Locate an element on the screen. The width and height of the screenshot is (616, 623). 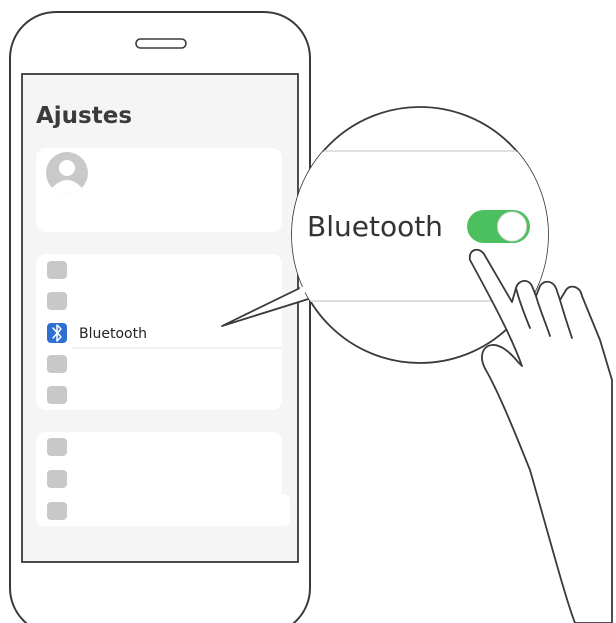
setting-row-7-icon is located at coordinates (57, 479).